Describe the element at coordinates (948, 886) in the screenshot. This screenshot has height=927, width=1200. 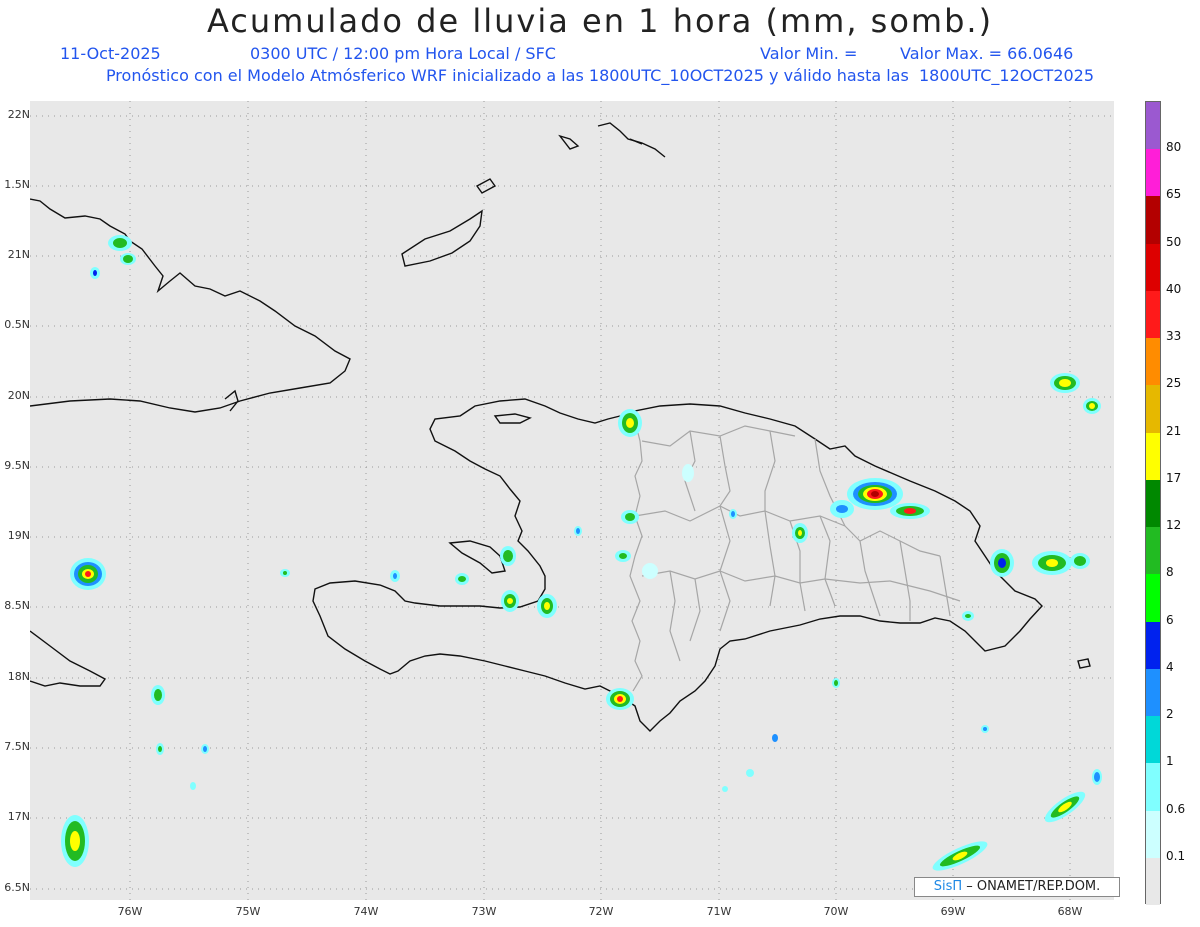
I see `sispi-logo: SisΠ` at that location.